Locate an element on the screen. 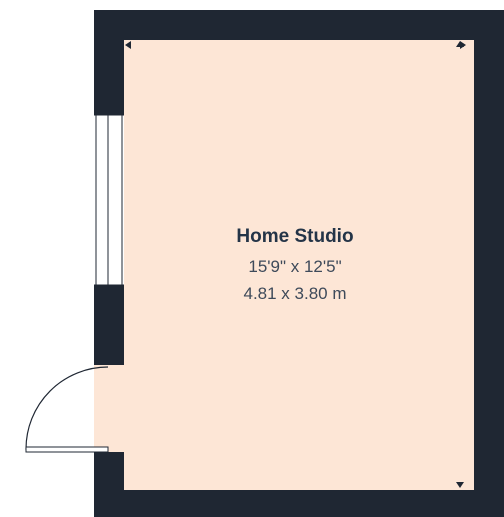  door-opening is located at coordinates (109, 408).